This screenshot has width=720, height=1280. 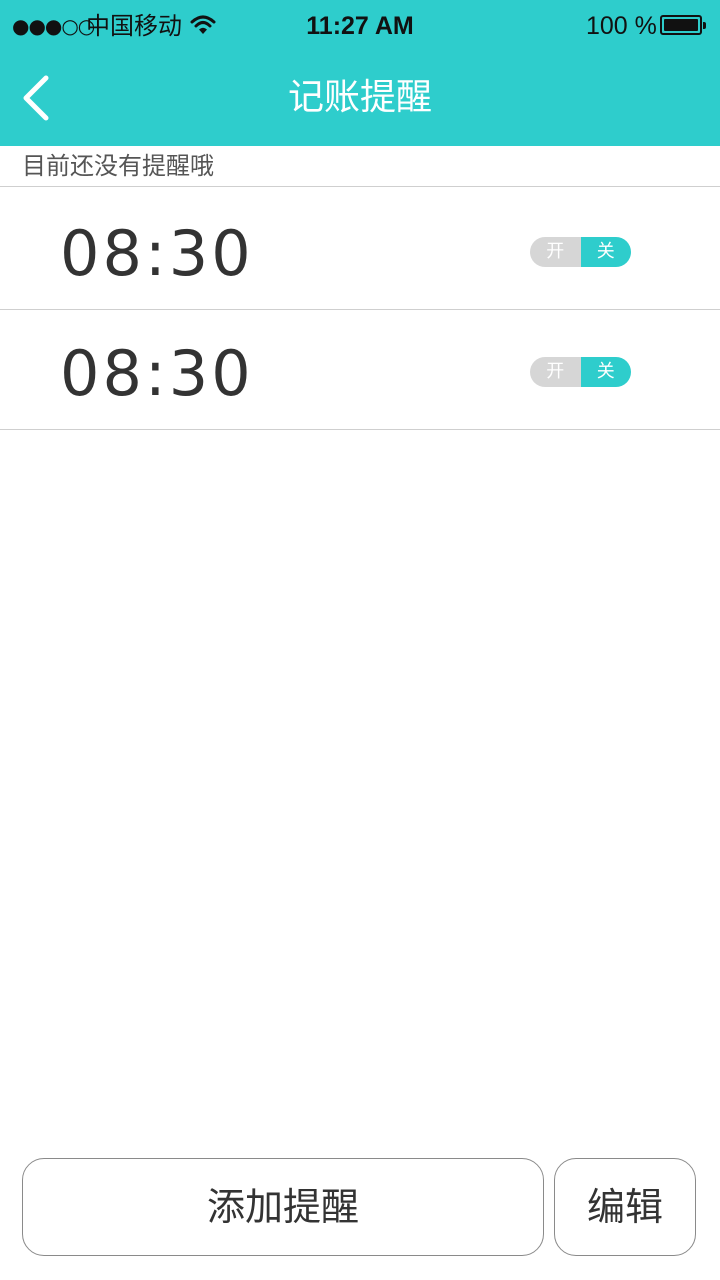 What do you see at coordinates (360, 26) in the screenshot?
I see `status-bar: ●●●○○ 中国移动 11:27 AM 100 %` at bounding box center [360, 26].